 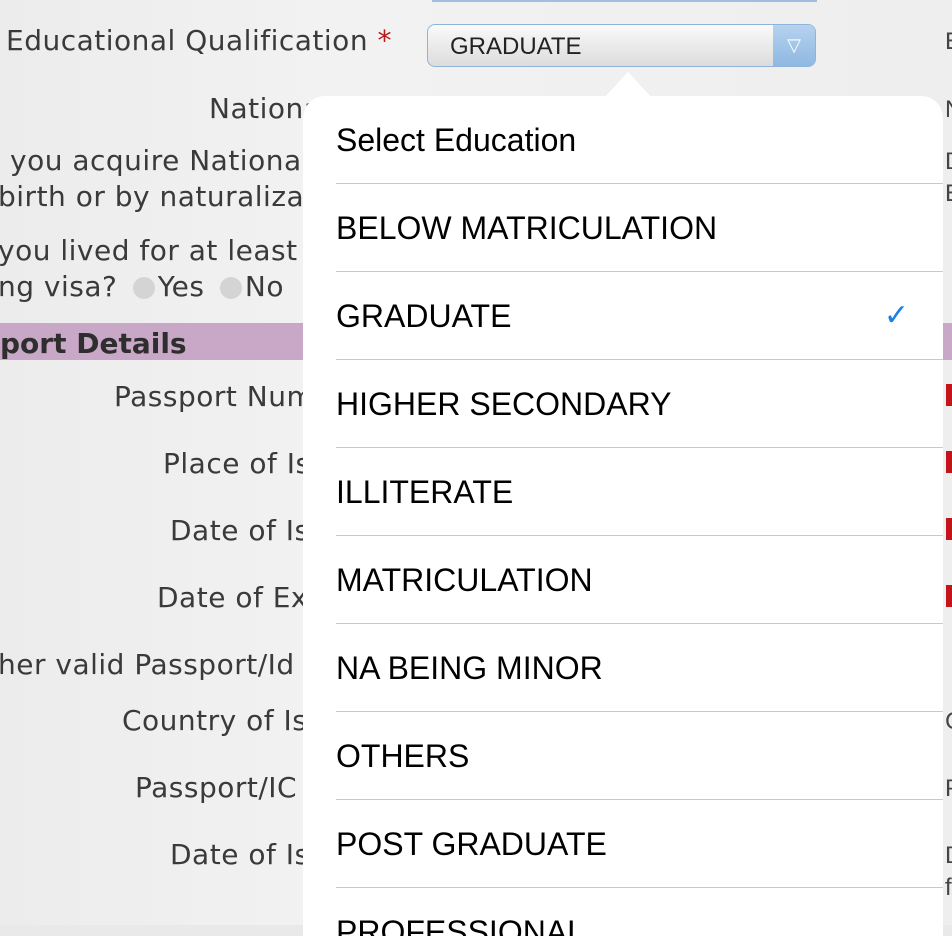 What do you see at coordinates (149, 250) in the screenshot?
I see `lived-question-line1: you lived for at least` at bounding box center [149, 250].